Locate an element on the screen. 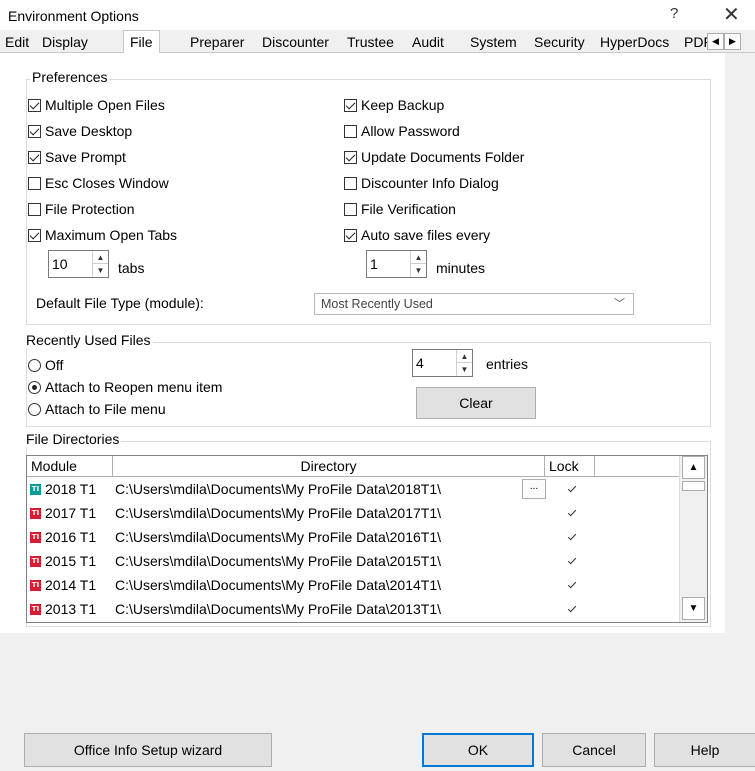  recent-entries-value: 4 is located at coordinates (420, 363).